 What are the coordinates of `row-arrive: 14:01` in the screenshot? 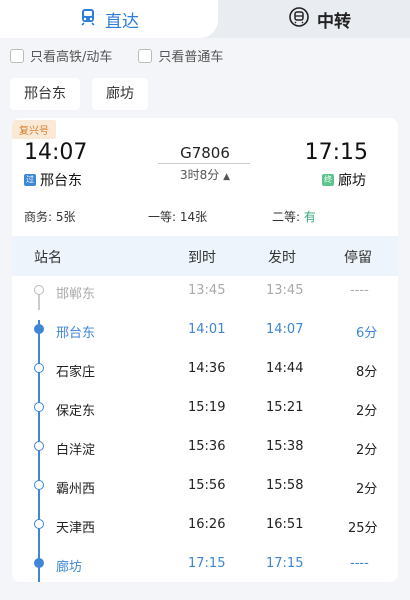 It's located at (207, 329).